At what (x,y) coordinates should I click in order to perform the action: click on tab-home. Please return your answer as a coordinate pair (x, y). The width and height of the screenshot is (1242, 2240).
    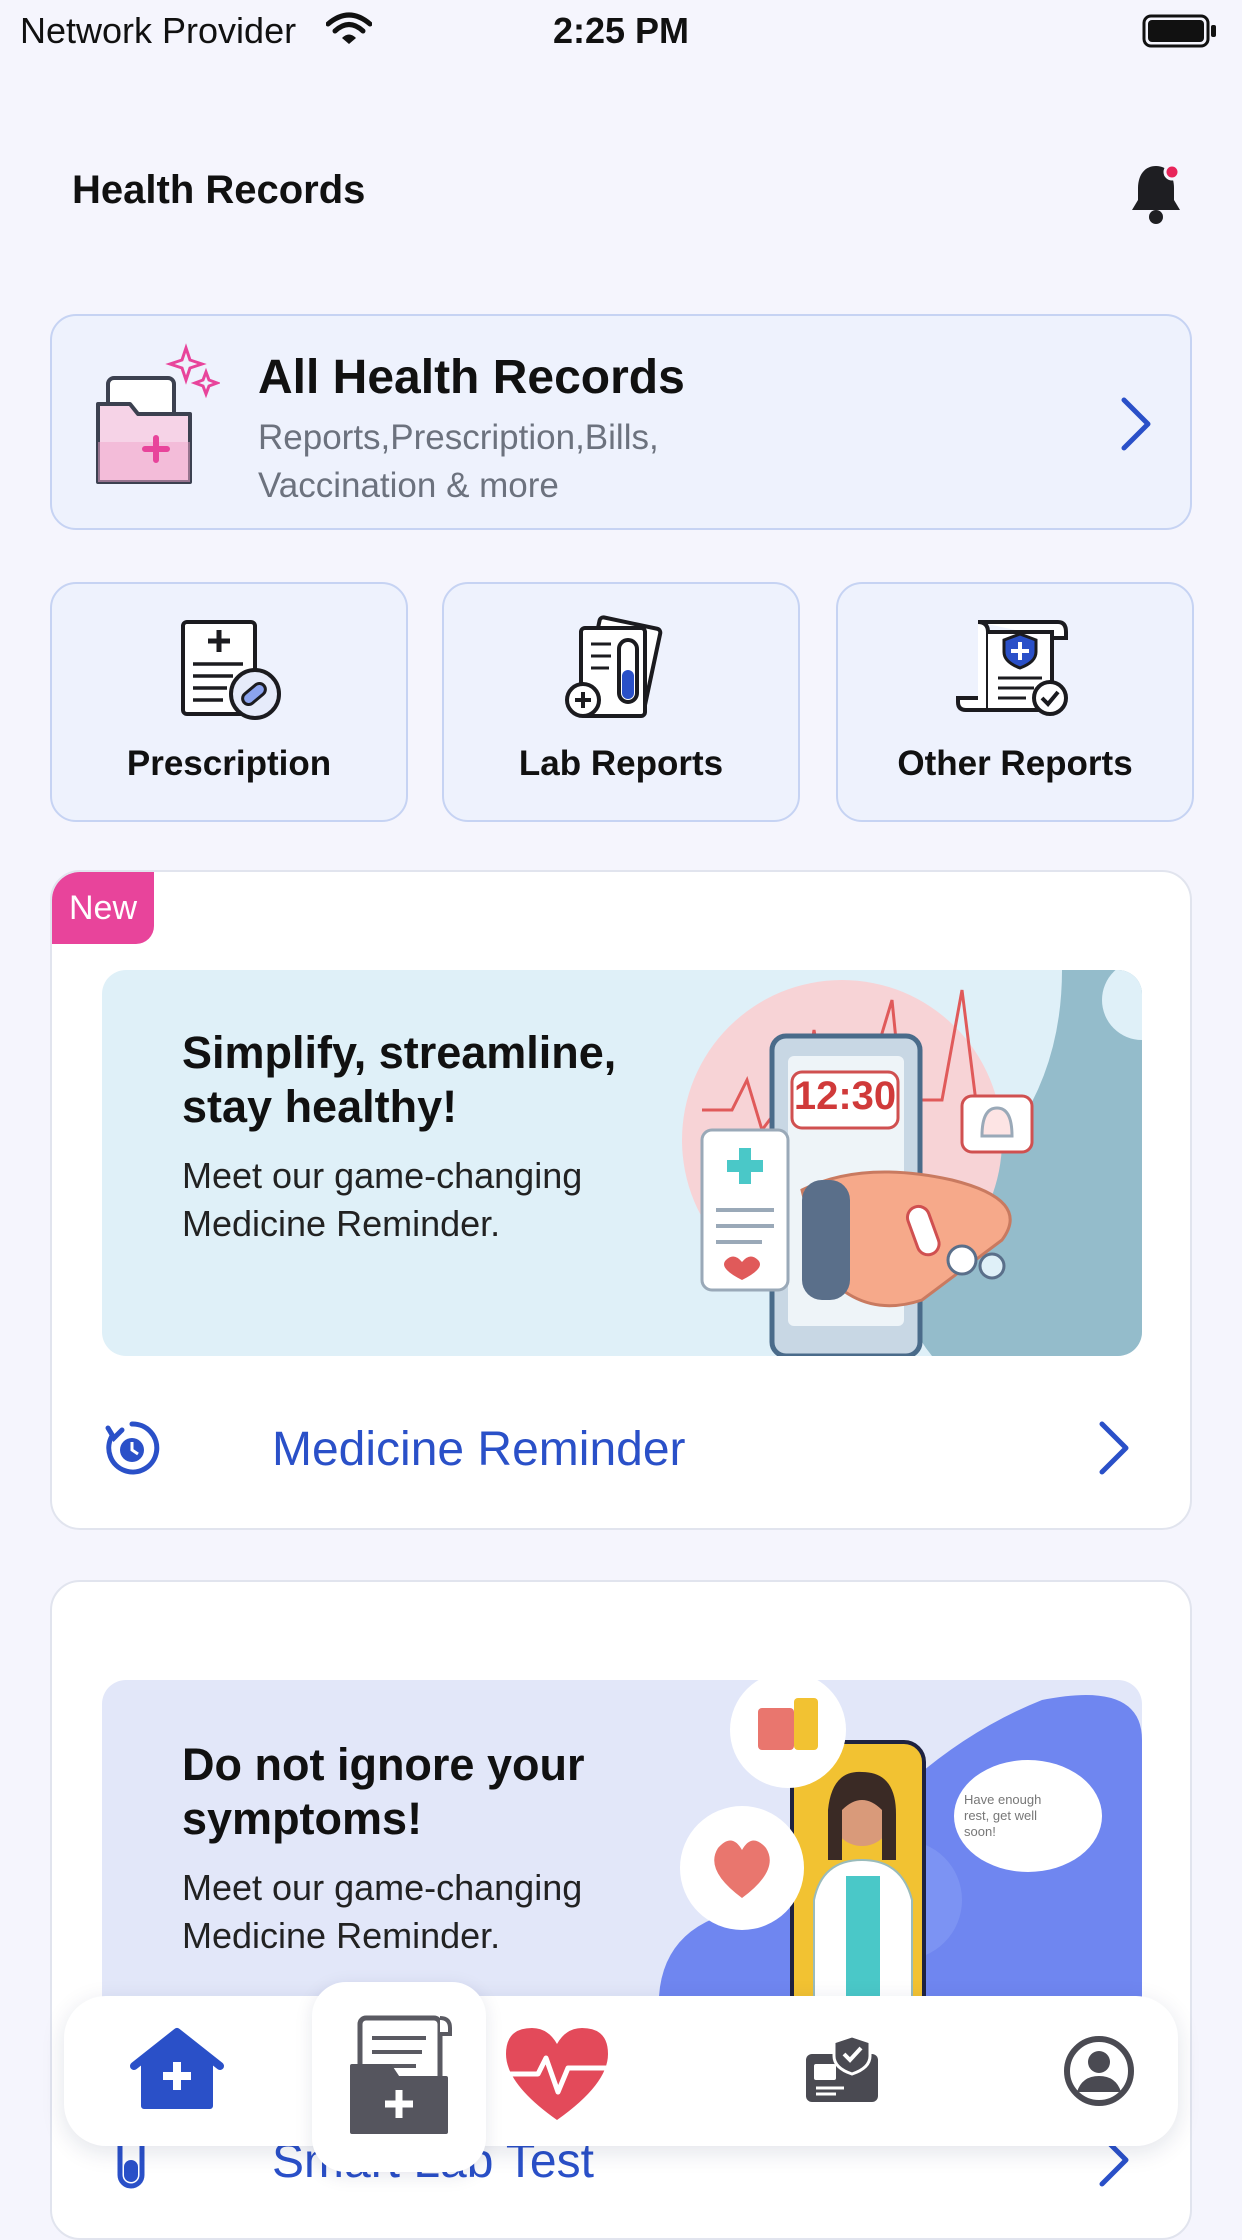
    Looking at the image, I should click on (177, 2071).